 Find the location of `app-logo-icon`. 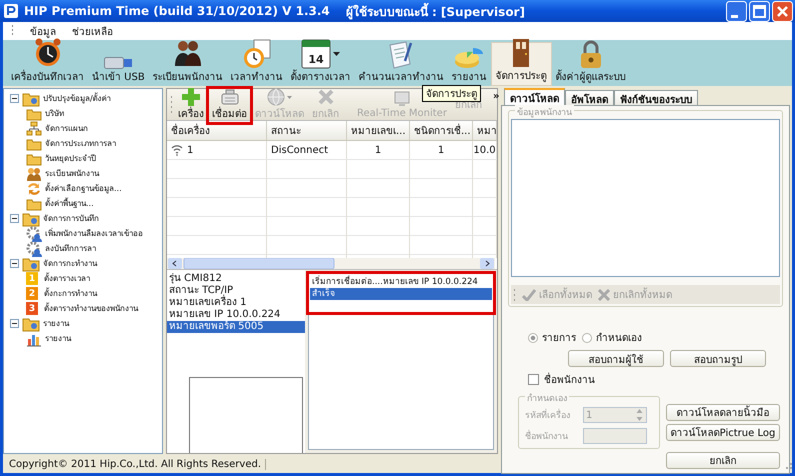

app-logo-icon is located at coordinates (11, 11).